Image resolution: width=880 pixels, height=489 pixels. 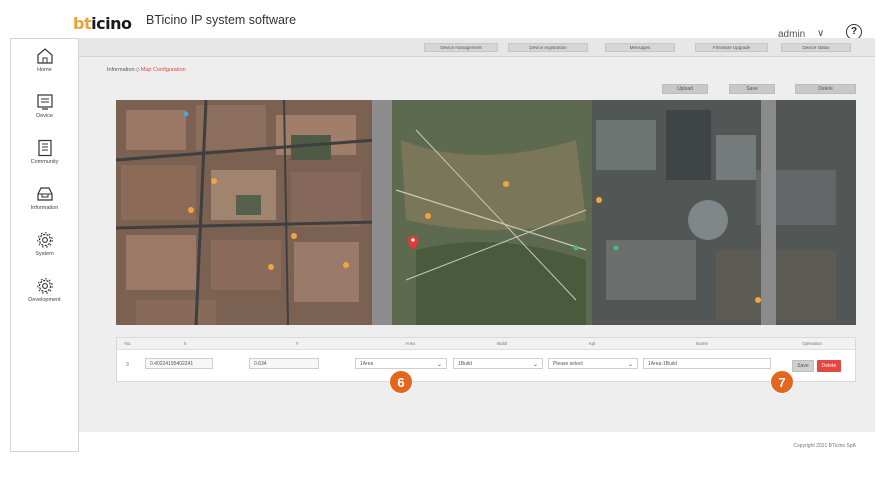 What do you see at coordinates (707, 363) in the screenshot?
I see `name-input: 1Area-1Build` at bounding box center [707, 363].